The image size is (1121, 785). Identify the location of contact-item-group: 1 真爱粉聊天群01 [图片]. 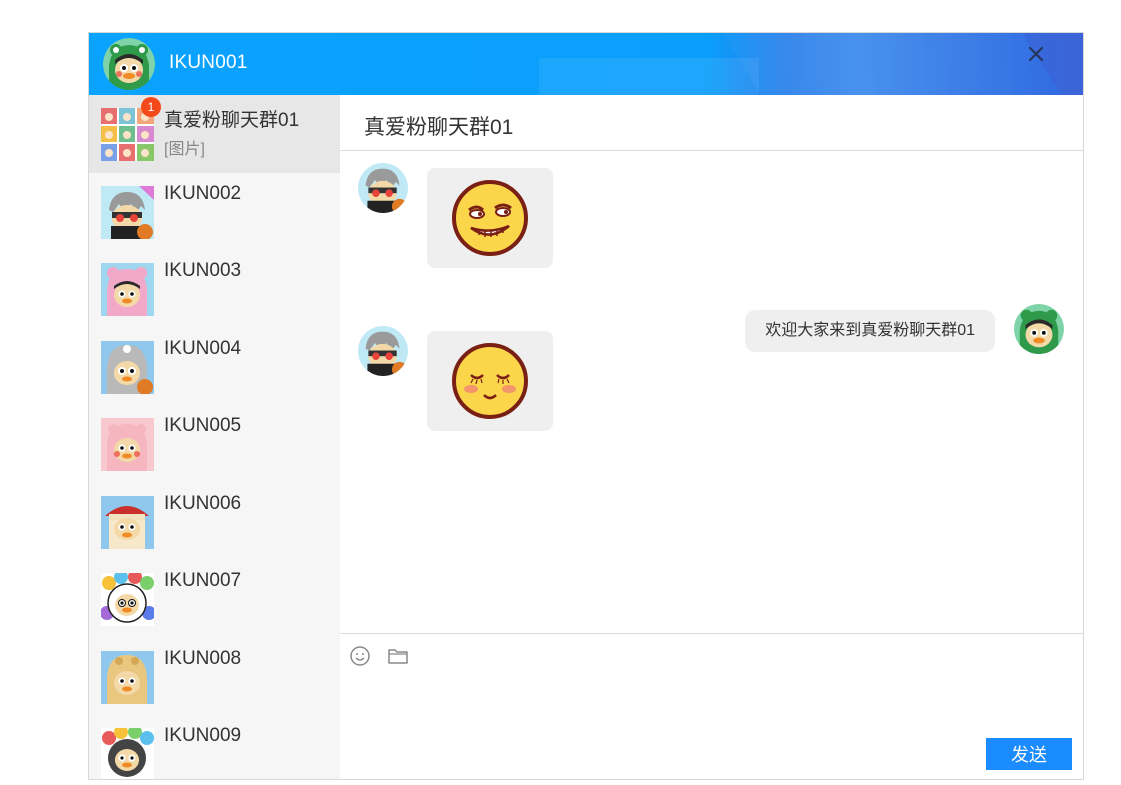
(214, 134).